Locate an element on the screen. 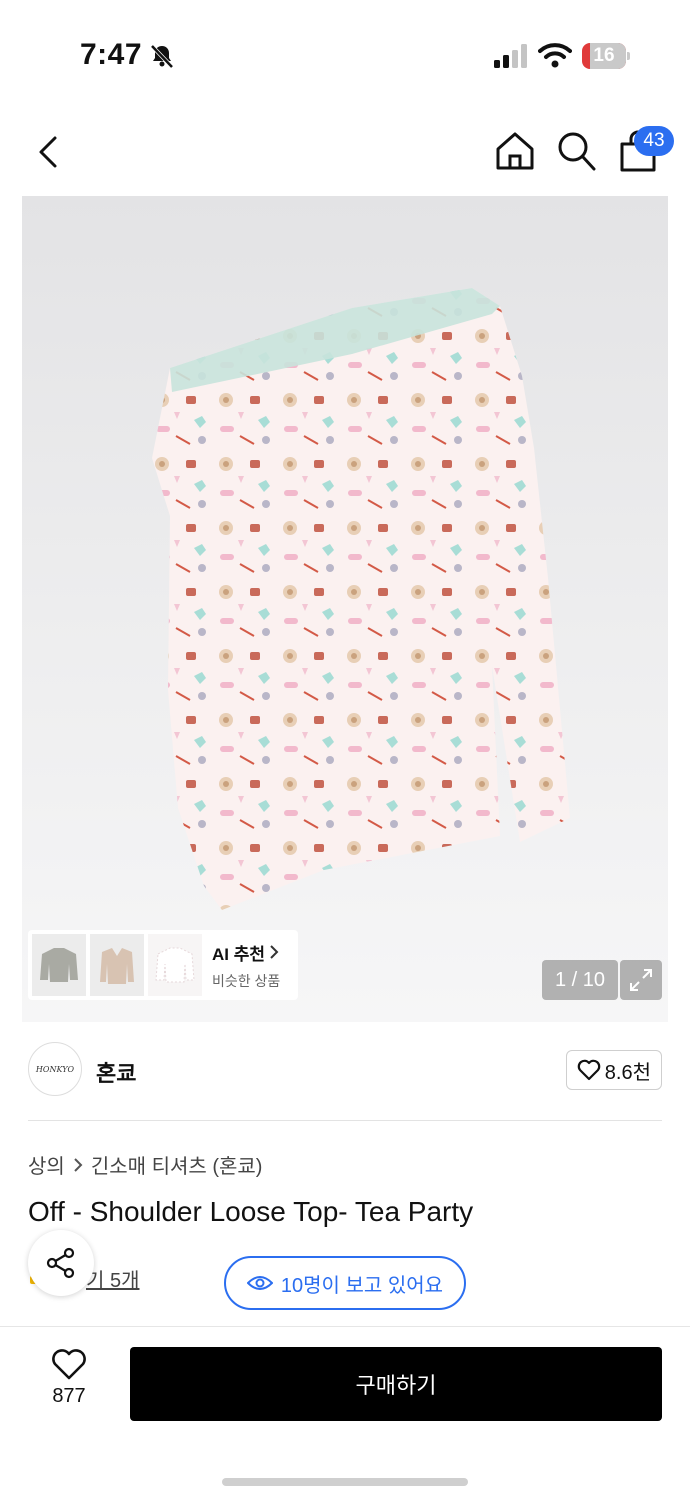  home-indicator is located at coordinates (345, 1482).